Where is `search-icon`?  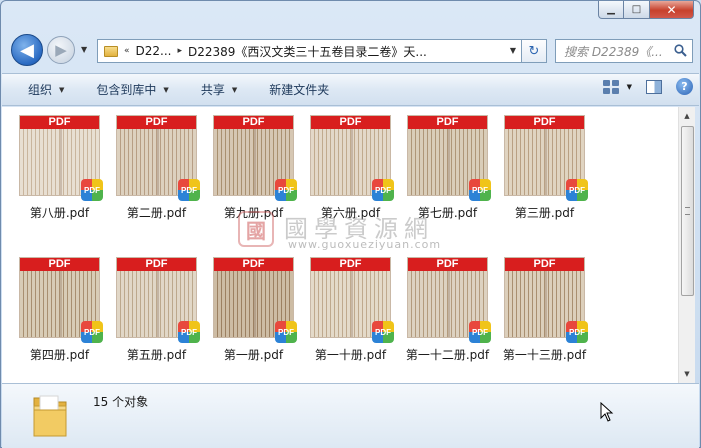
search-icon is located at coordinates (680, 50).